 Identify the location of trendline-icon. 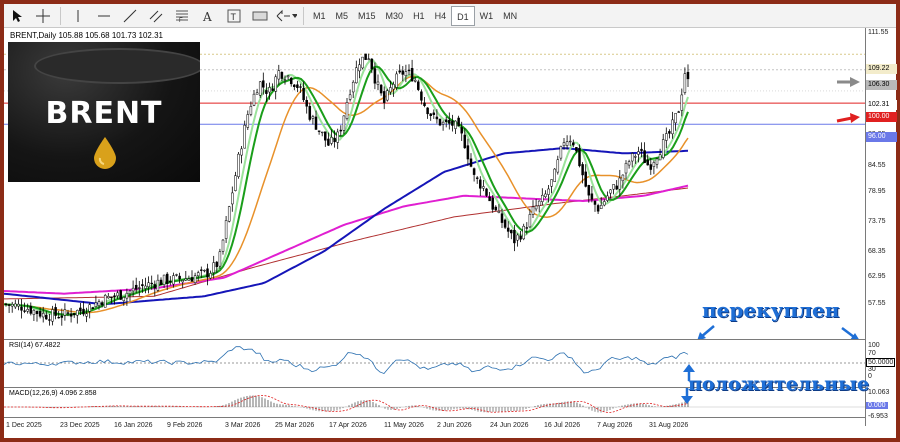
(130, 16).